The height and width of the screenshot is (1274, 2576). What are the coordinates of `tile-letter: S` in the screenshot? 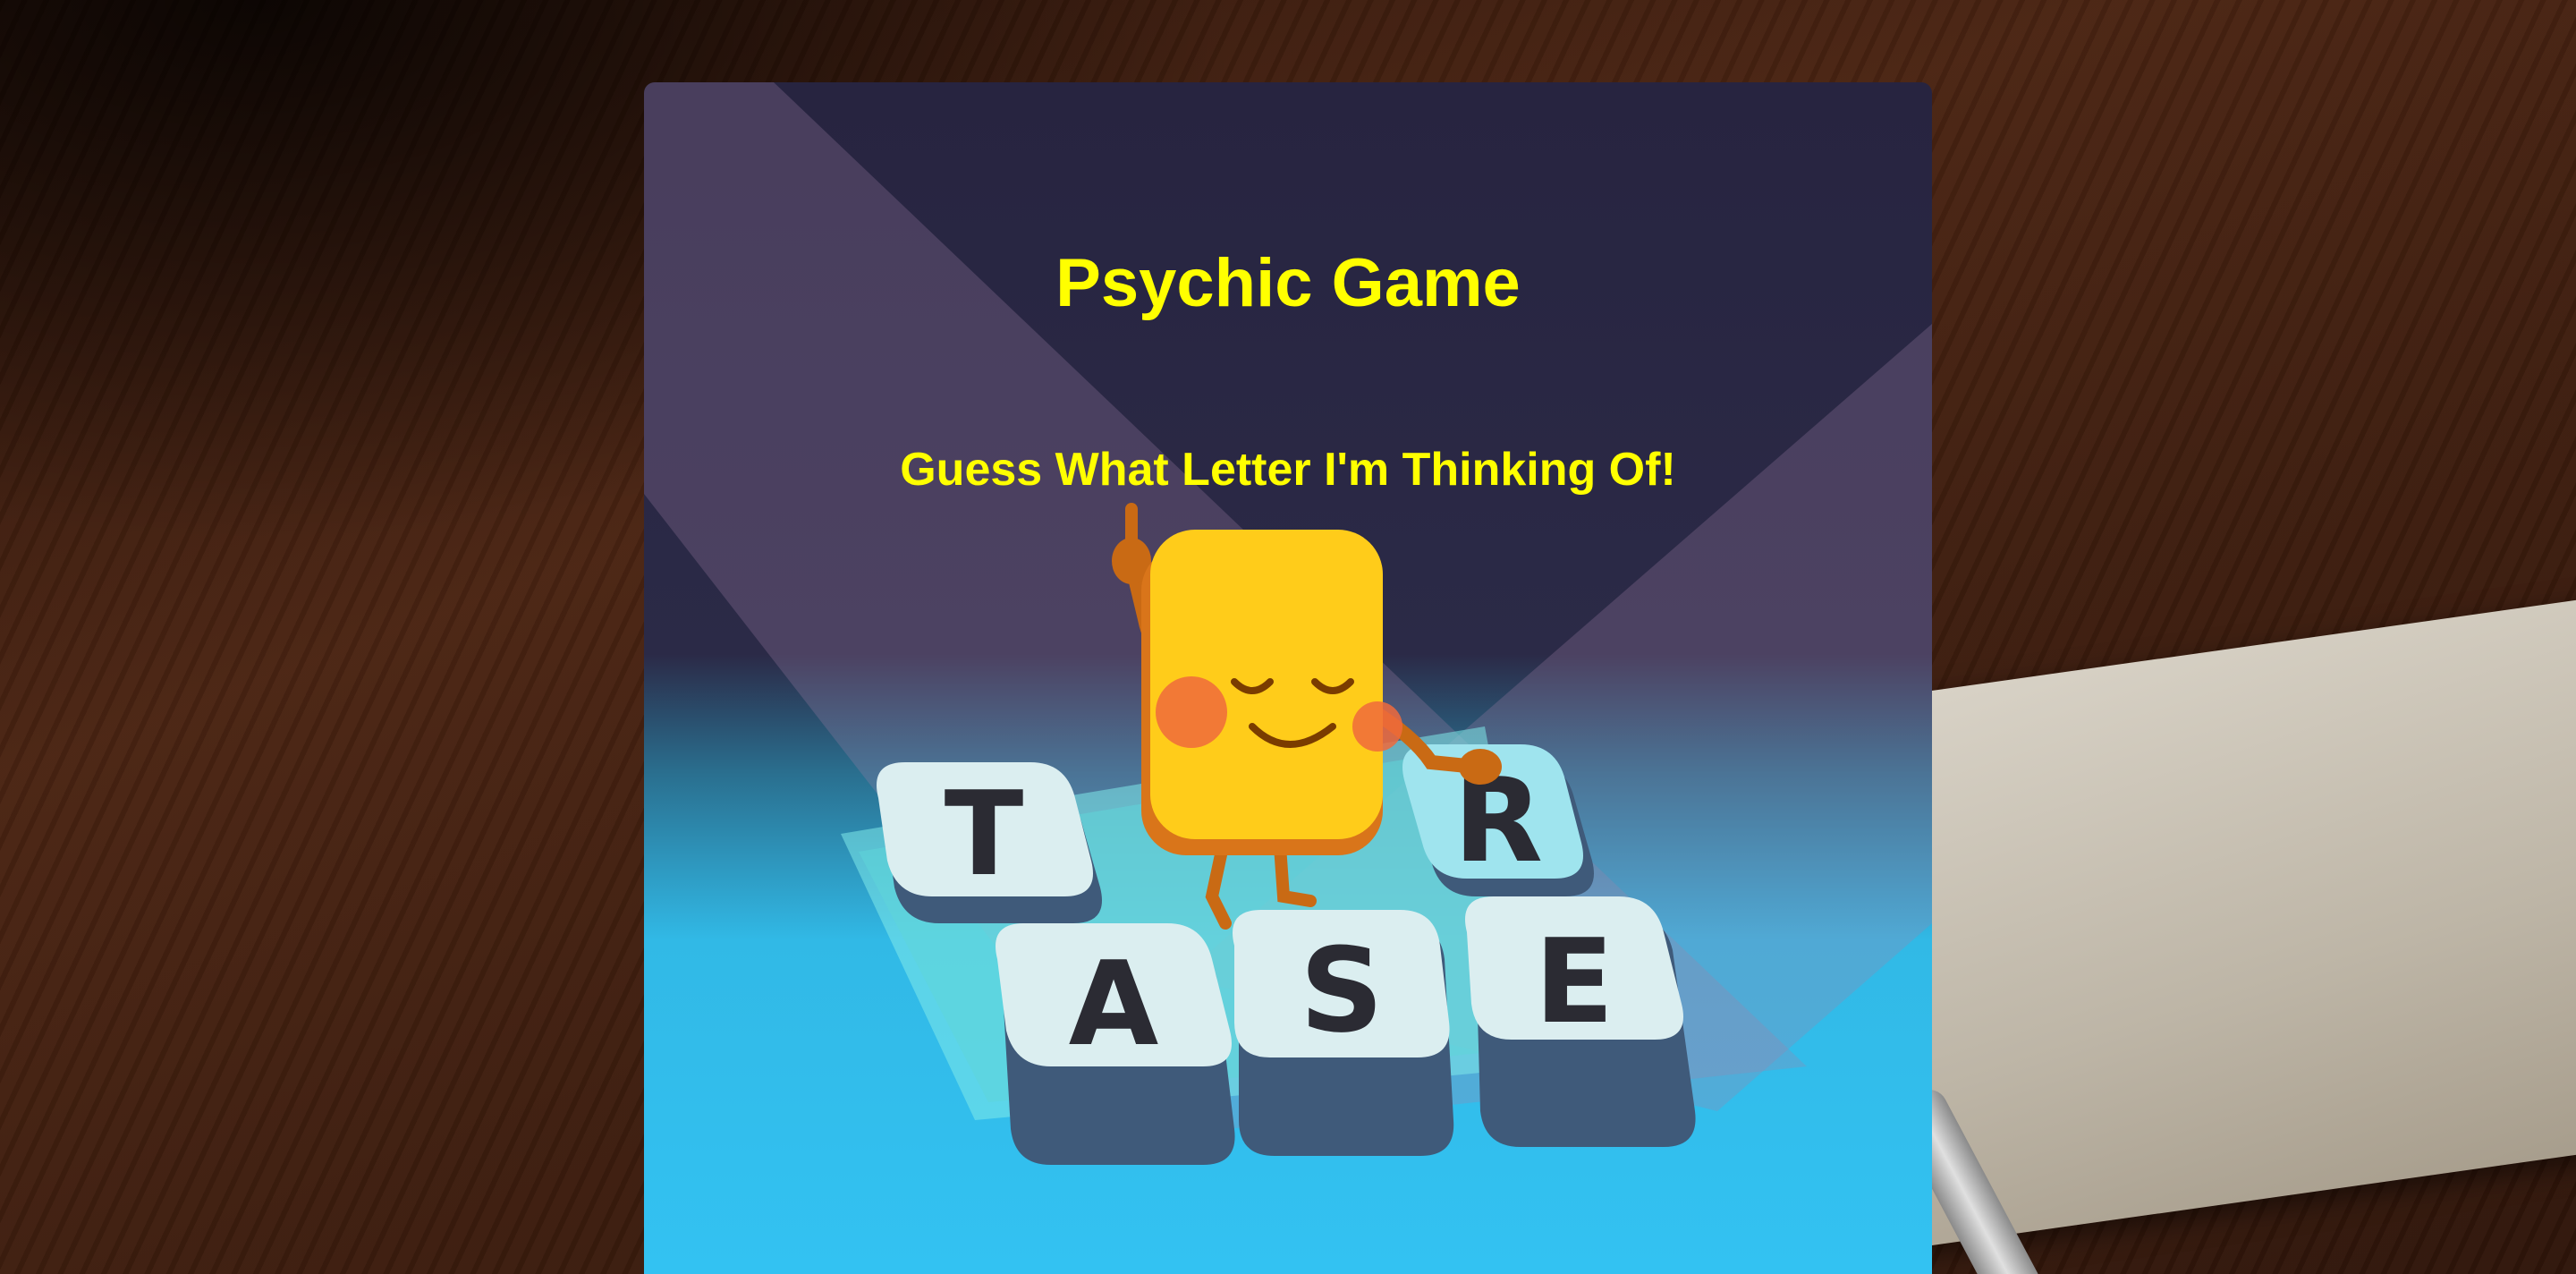 It's located at (1342, 990).